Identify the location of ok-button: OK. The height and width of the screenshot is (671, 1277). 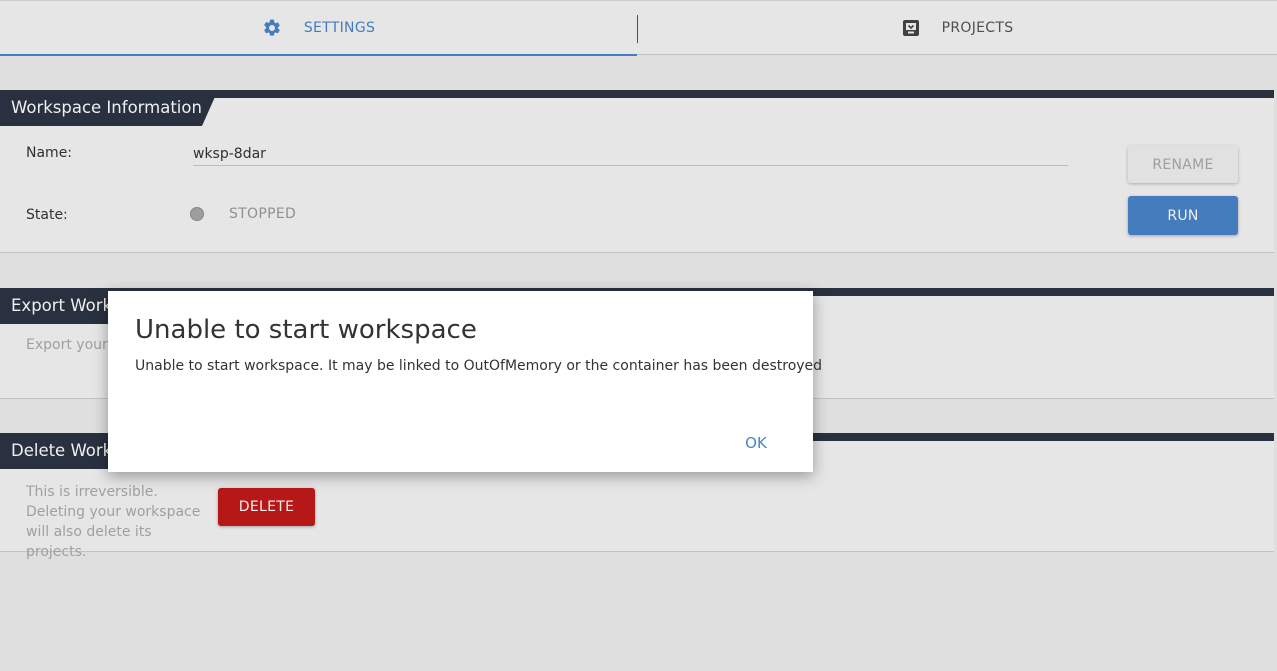
(756, 443).